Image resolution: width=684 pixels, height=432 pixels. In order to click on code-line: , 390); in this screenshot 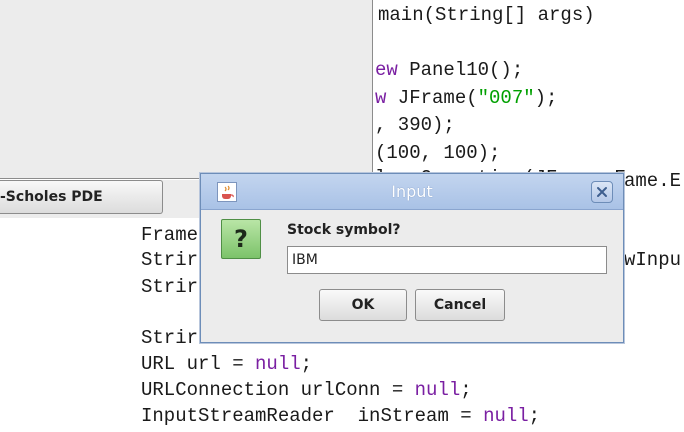, I will do `click(415, 125)`.